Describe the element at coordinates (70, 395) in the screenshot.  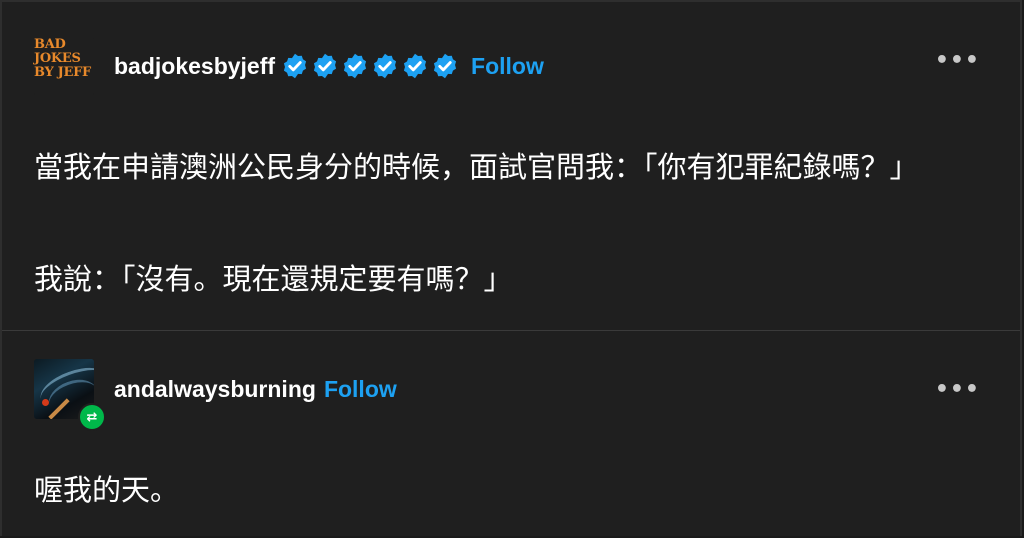
I see `blog-avatar: ⇄` at that location.